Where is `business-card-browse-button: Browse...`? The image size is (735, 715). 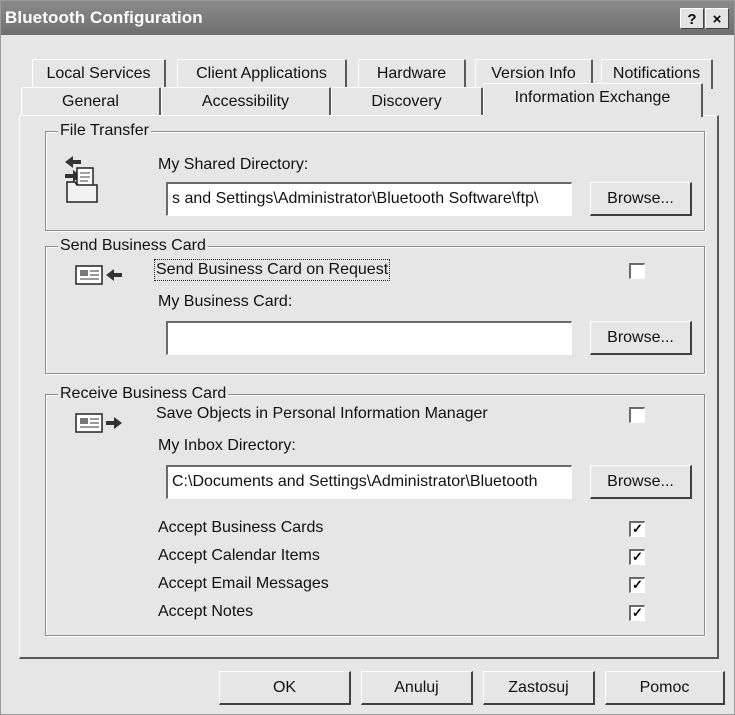
business-card-browse-button: Browse... is located at coordinates (641, 338).